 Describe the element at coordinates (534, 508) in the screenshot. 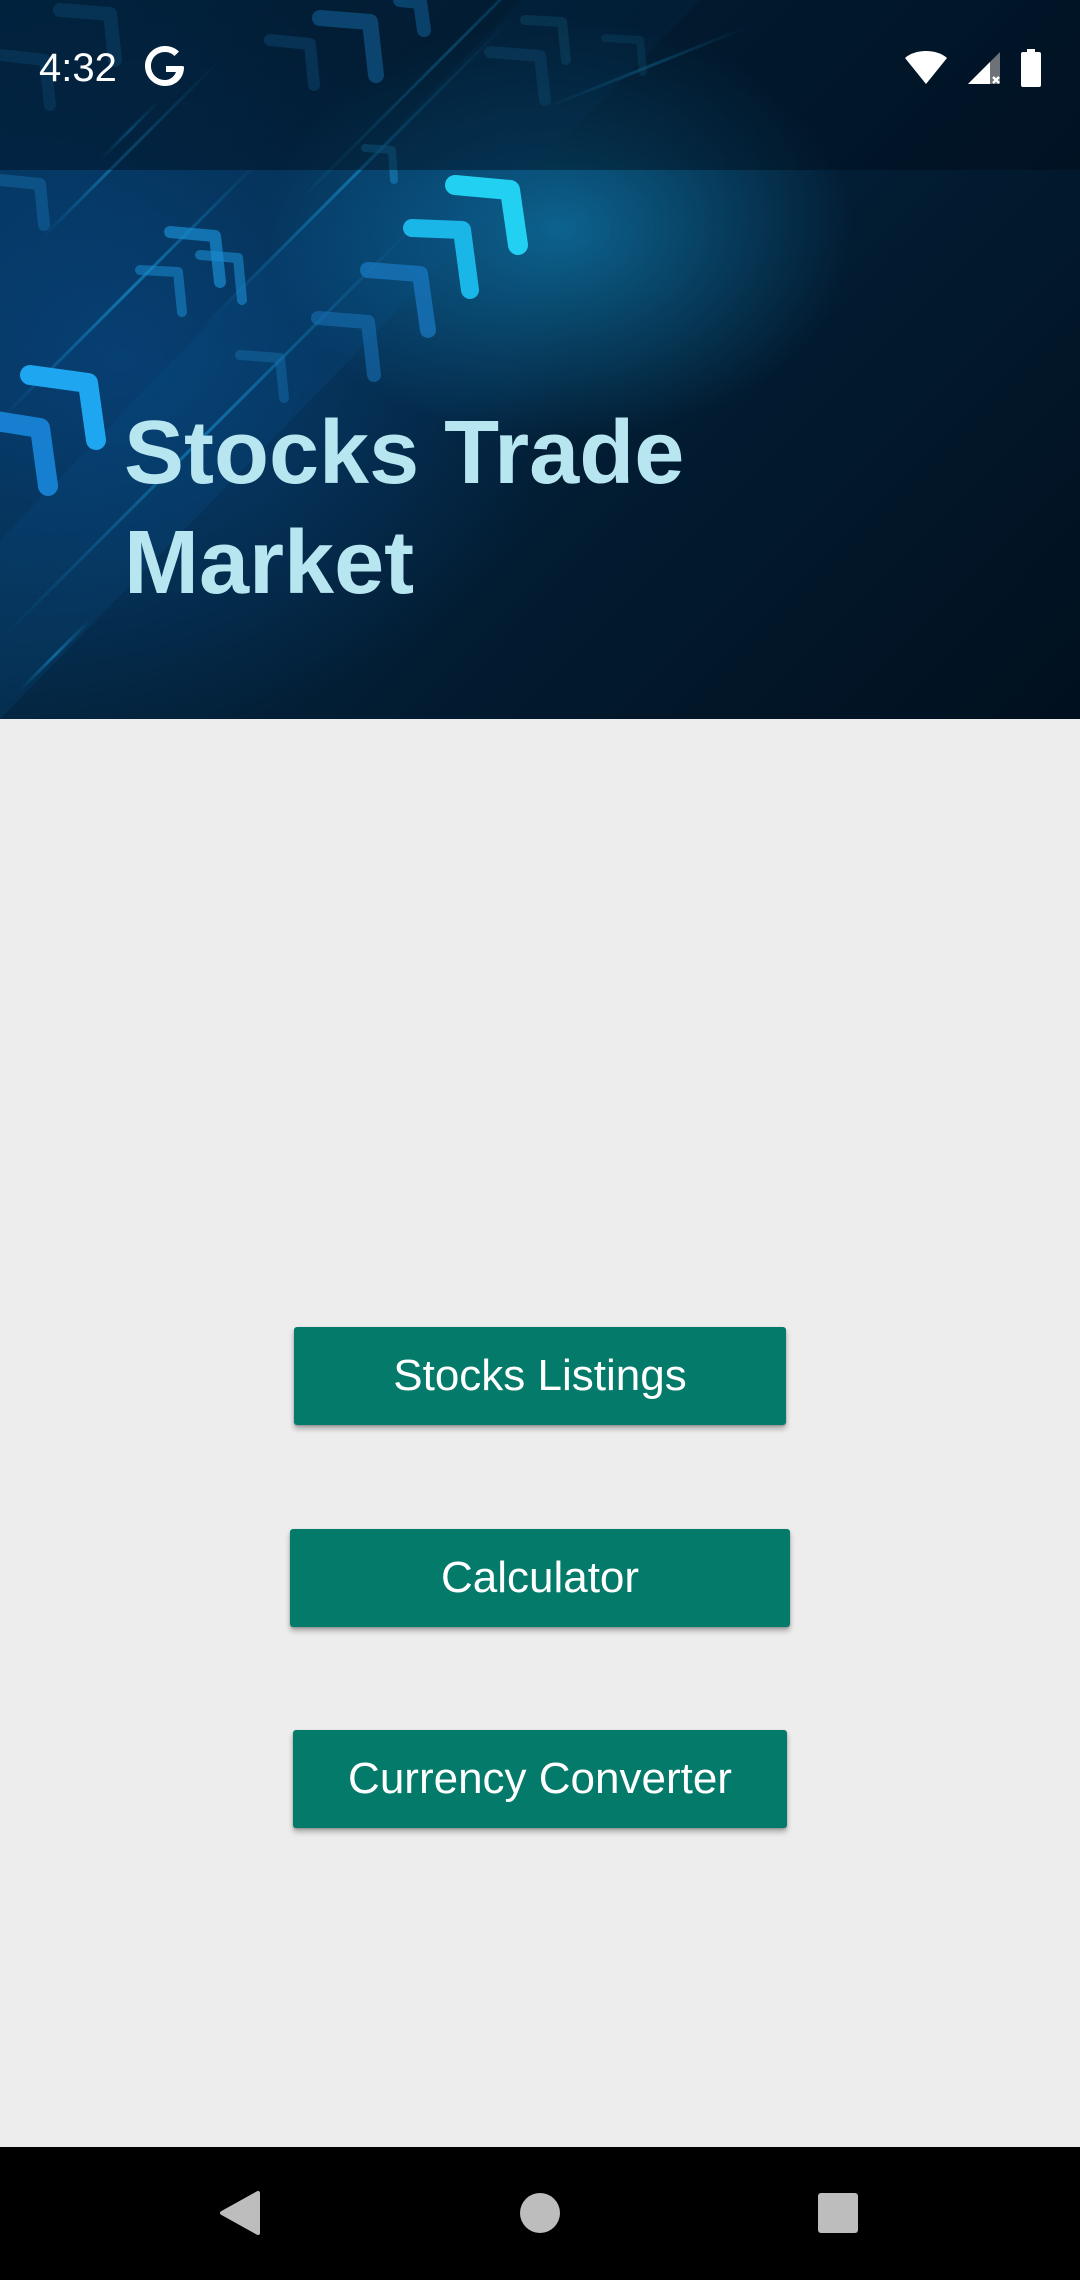

I see `app-title: Stocks Trade Market` at that location.